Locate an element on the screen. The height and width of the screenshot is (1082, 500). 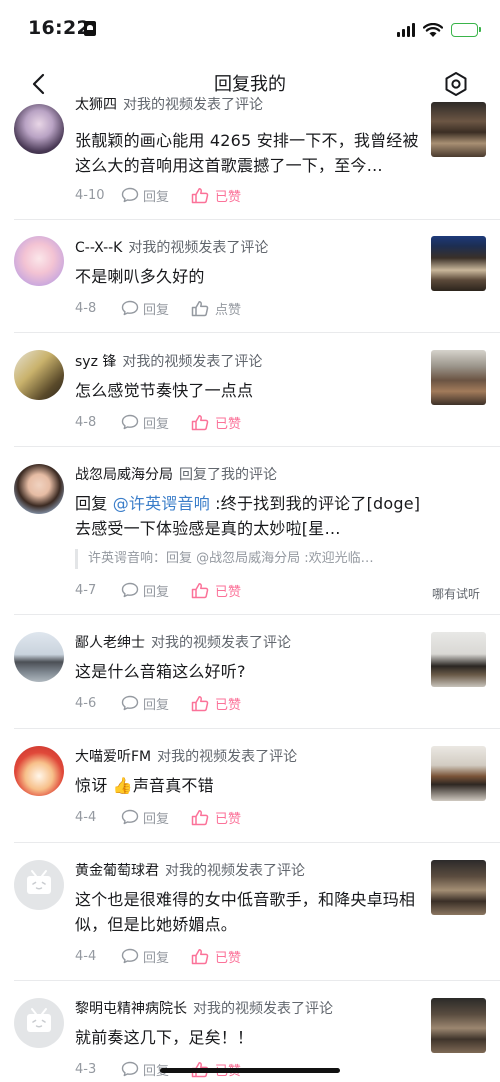
orientation-lock-icon is located at coordinates (90, 28).